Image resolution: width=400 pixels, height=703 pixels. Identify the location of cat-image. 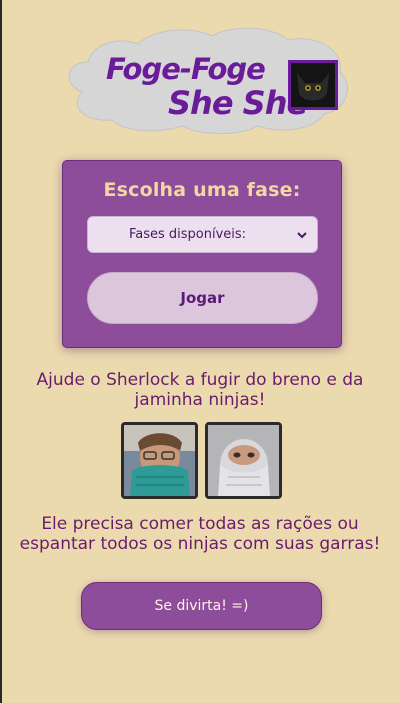
(313, 85).